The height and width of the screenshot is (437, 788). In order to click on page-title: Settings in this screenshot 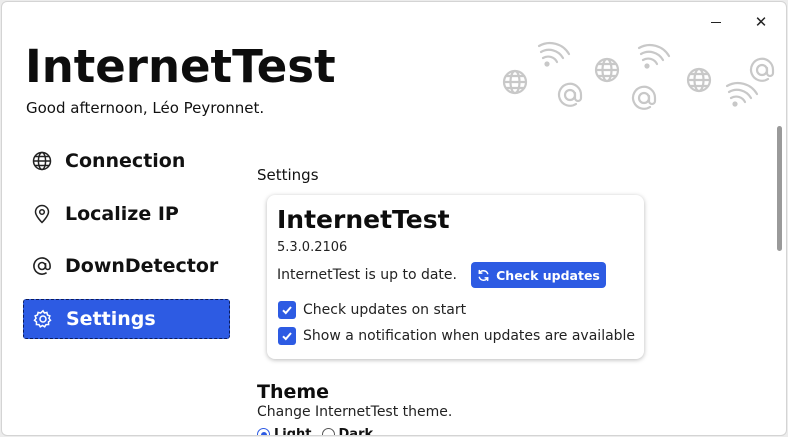, I will do `click(288, 175)`.